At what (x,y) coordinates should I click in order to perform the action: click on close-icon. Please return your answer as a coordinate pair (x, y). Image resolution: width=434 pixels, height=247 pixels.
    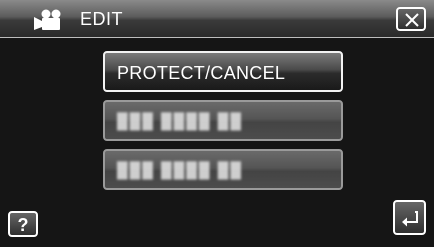
    Looking at the image, I should click on (412, 20).